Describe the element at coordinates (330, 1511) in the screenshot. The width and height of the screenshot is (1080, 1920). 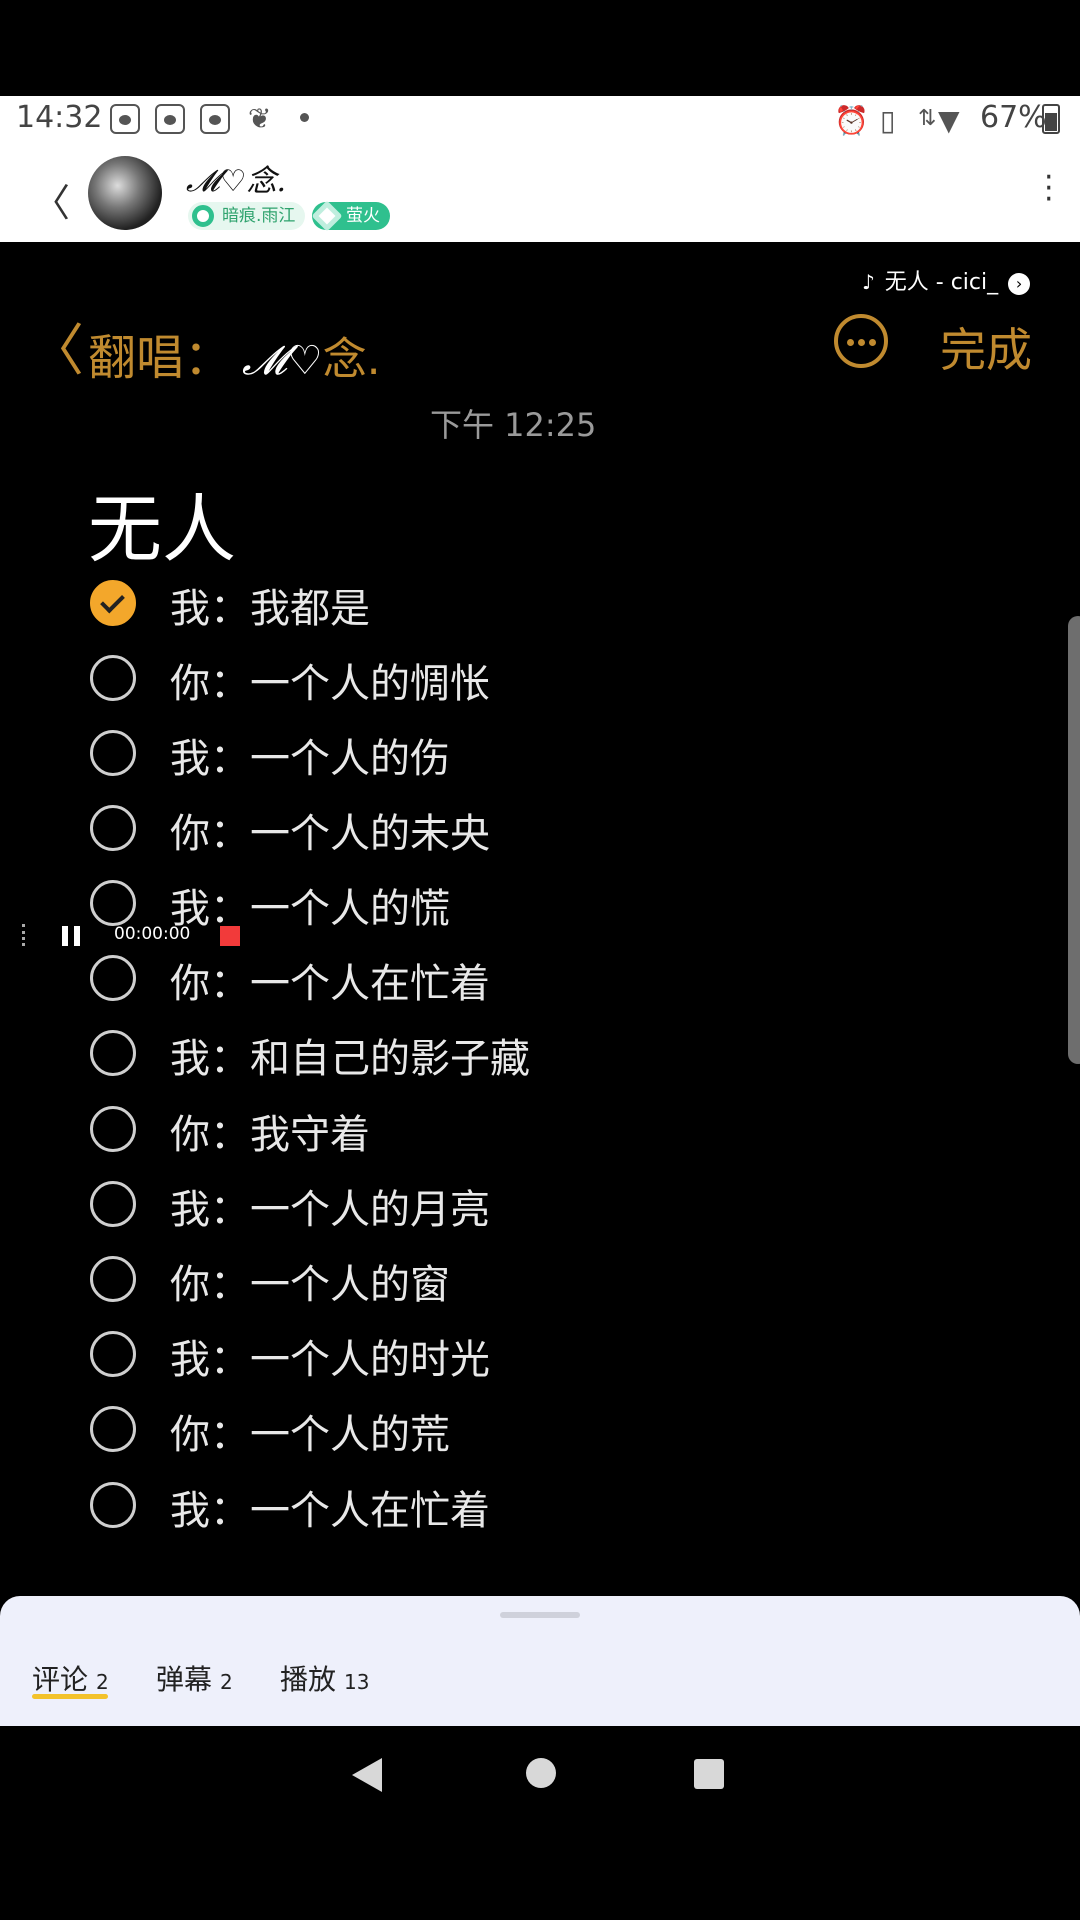
I see `checklist-item-text: 我：一个人在忙着` at that location.